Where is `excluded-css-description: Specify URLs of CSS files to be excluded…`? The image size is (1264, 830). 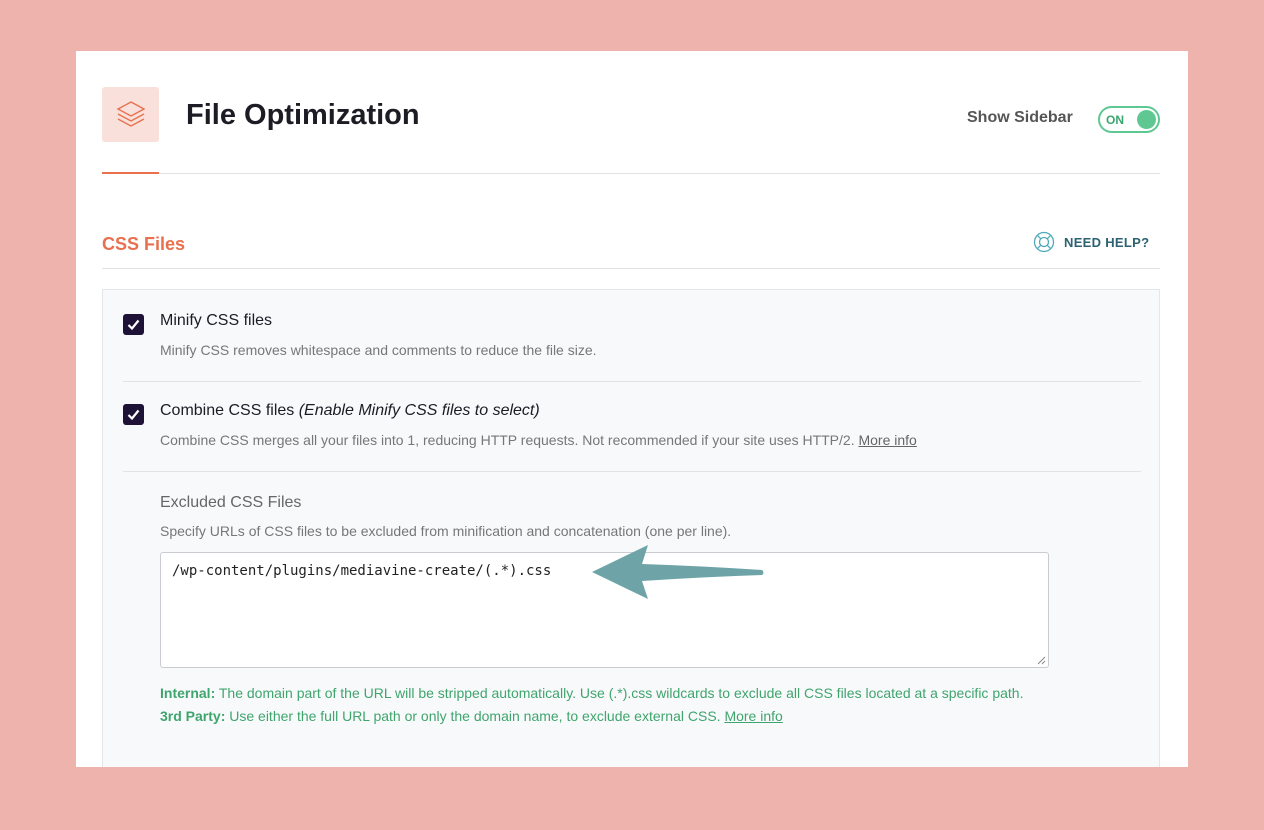
excluded-css-description: Specify URLs of CSS files to be excluded… is located at coordinates (446, 531).